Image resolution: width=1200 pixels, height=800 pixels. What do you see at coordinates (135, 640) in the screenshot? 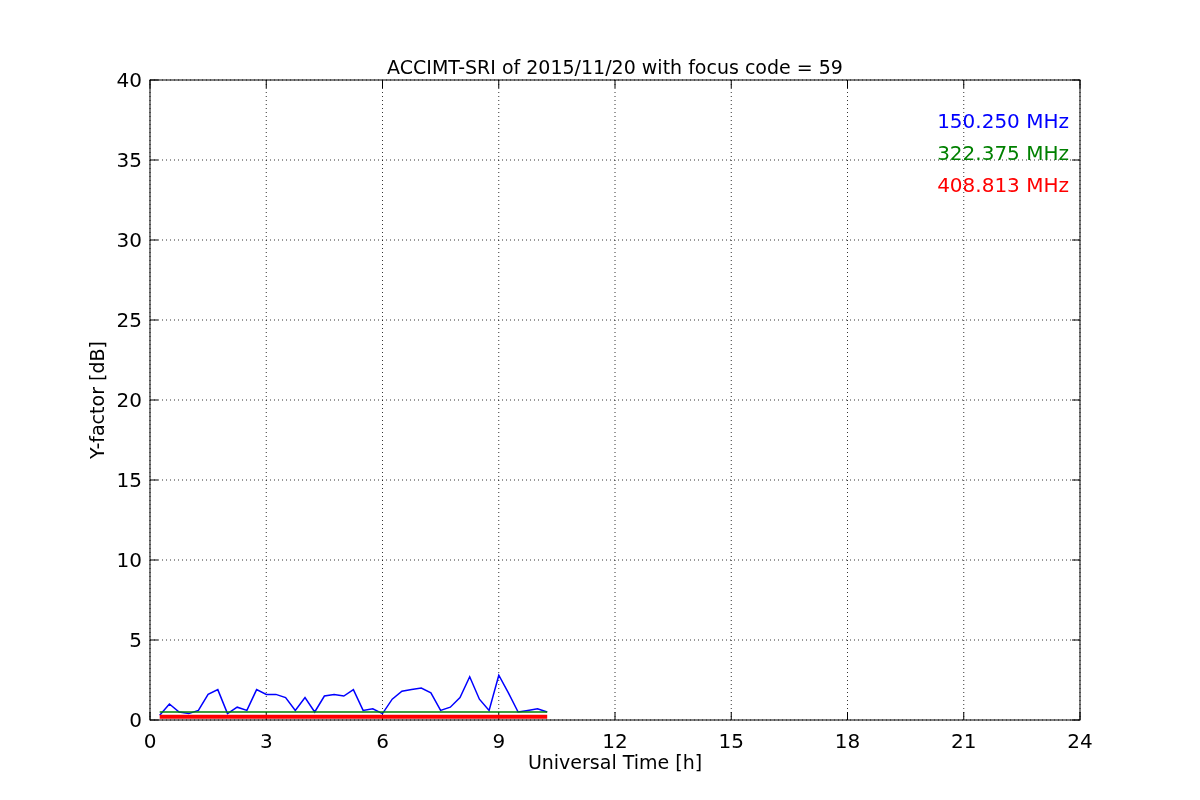
I see `tick-label: 5` at bounding box center [135, 640].